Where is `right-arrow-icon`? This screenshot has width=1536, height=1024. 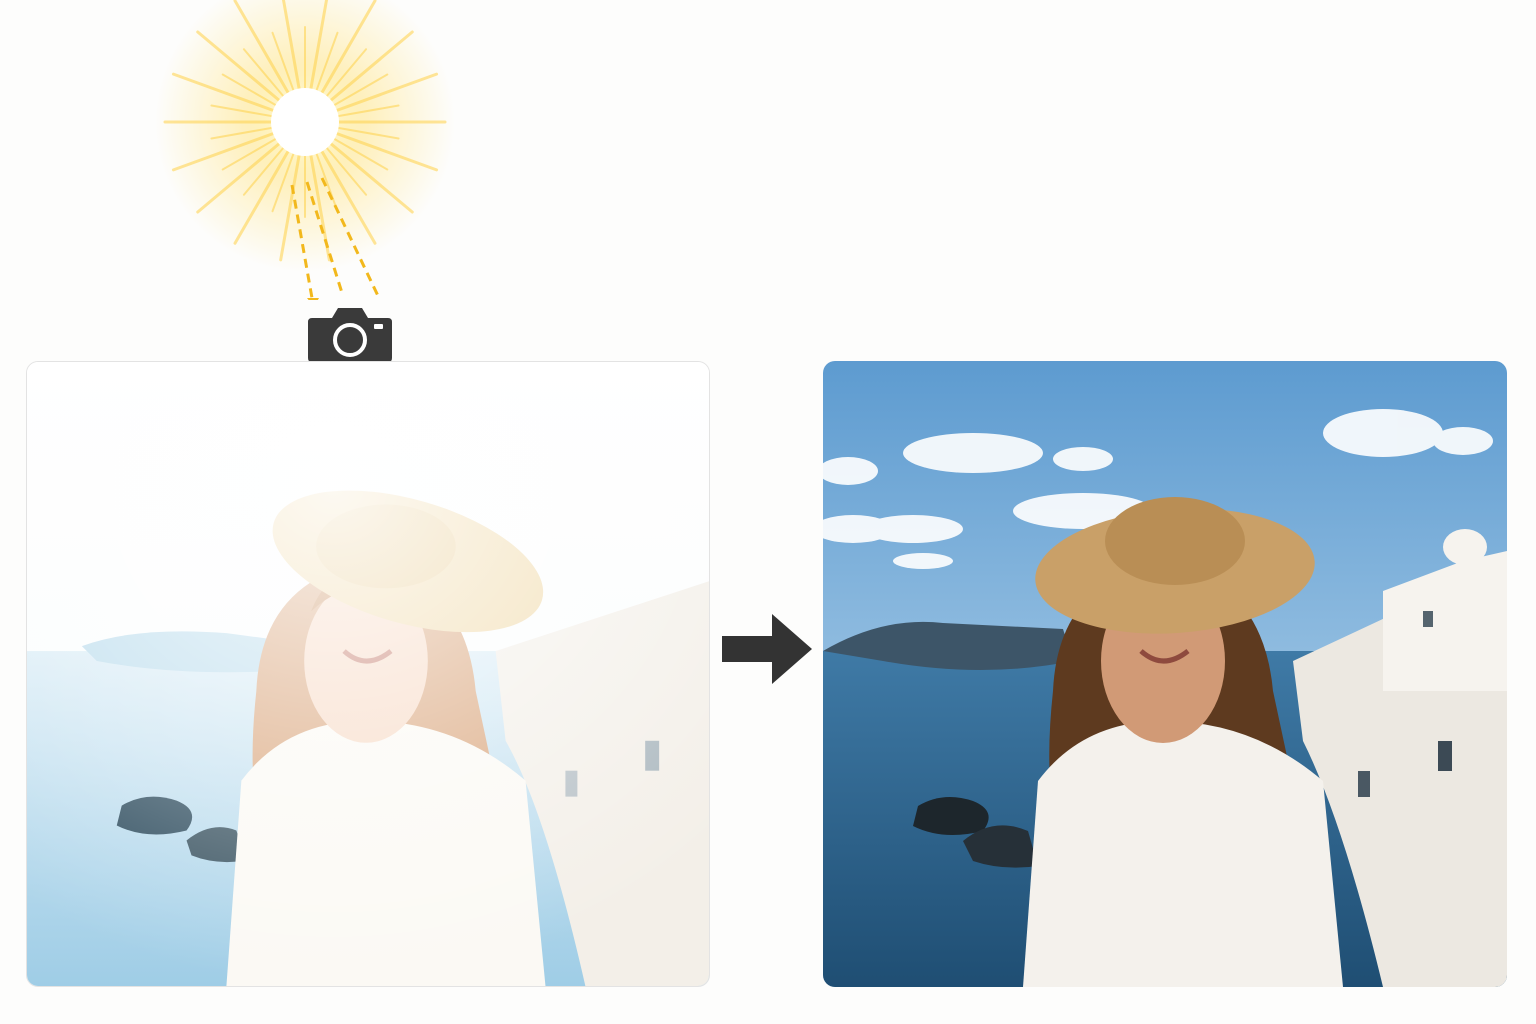 right-arrow-icon is located at coordinates (766, 649).